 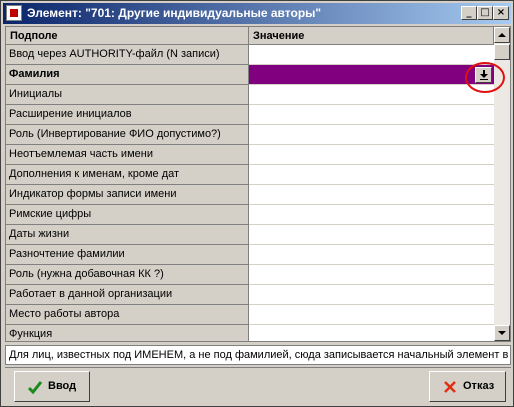 I want to click on vertical-scrollbar, so click(x=502, y=184).